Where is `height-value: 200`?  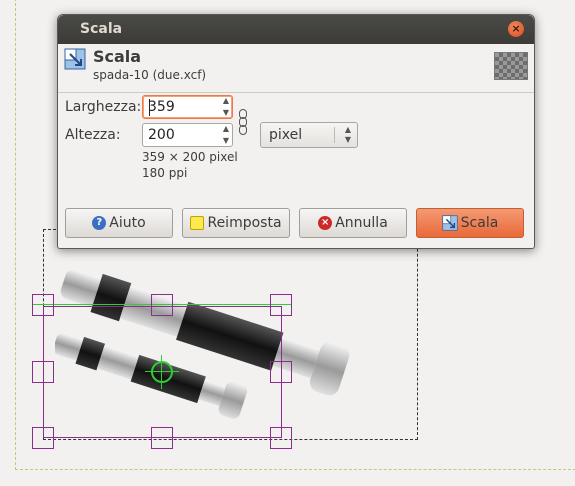
height-value: 200 is located at coordinates (161, 135).